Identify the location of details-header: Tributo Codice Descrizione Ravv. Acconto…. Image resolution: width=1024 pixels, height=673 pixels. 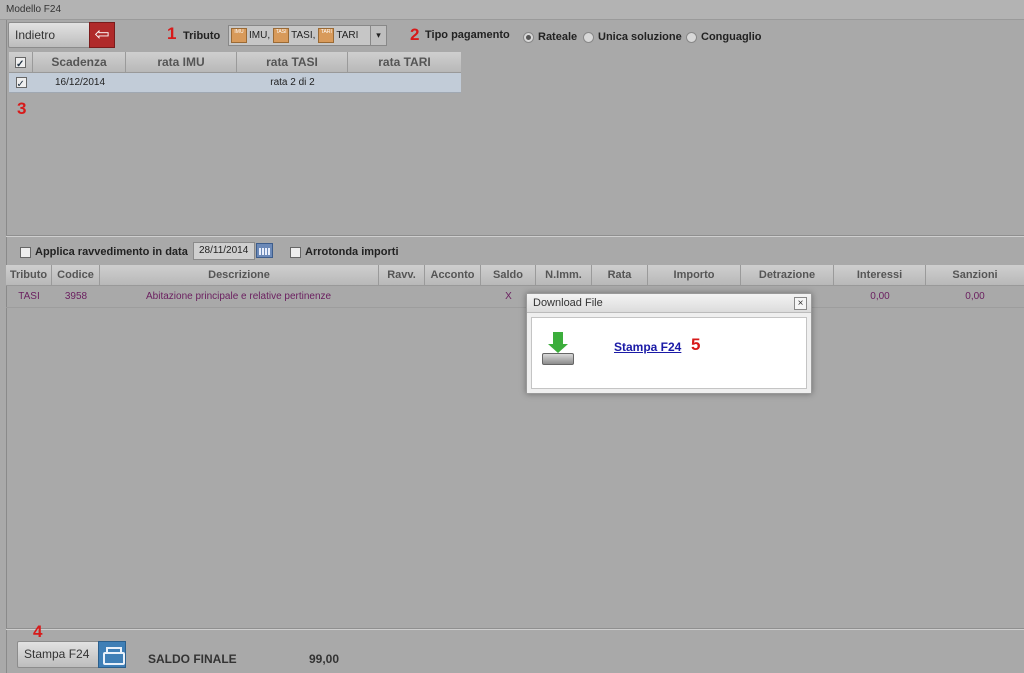
(515, 275).